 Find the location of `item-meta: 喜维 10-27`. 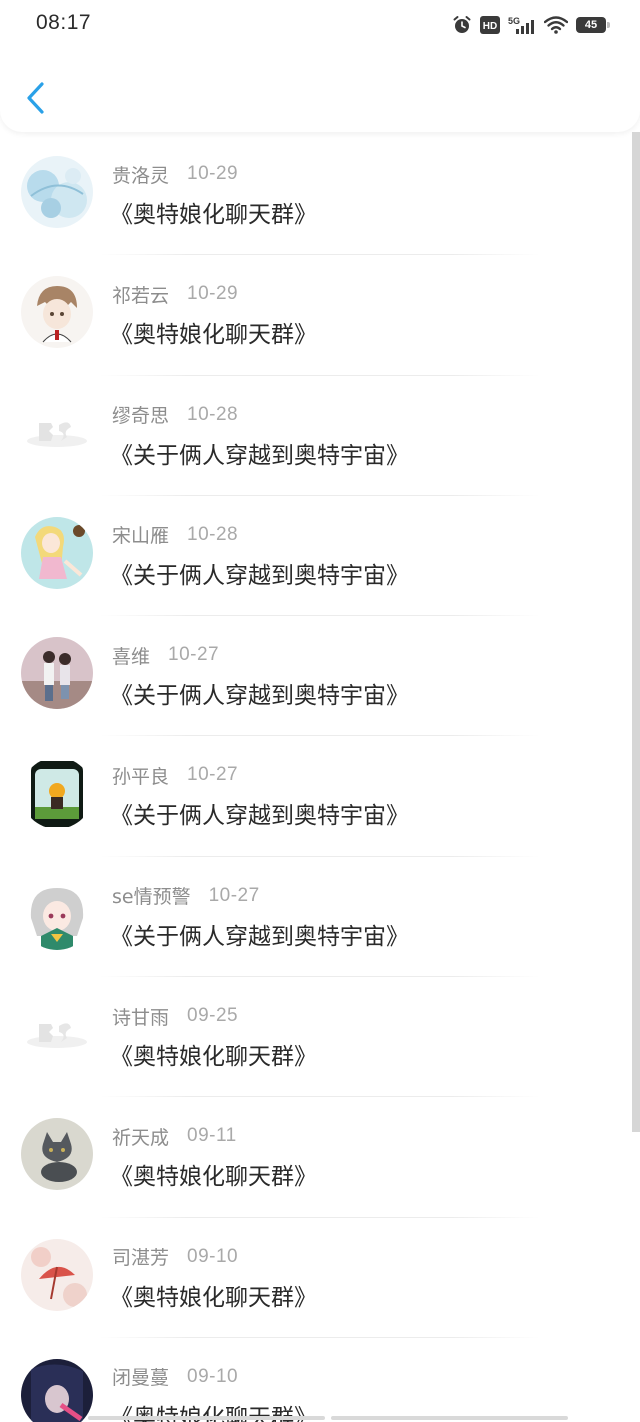

item-meta: 喜维 10-27 is located at coordinates (165, 655).